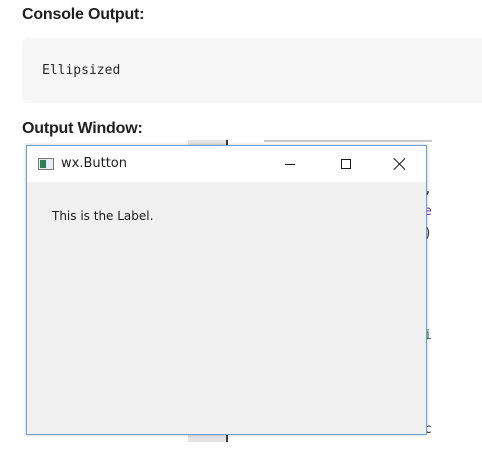 Image resolution: width=482 pixels, height=456 pixels. I want to click on console-output-box: Ellipsized, so click(252, 70).